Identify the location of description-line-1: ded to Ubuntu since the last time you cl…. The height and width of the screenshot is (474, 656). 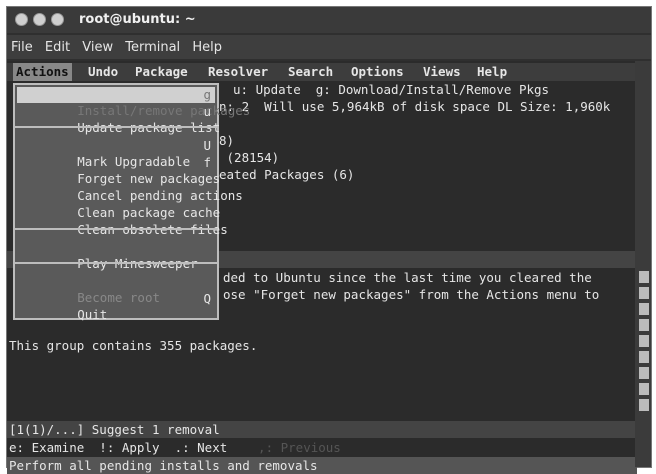
(407, 277).